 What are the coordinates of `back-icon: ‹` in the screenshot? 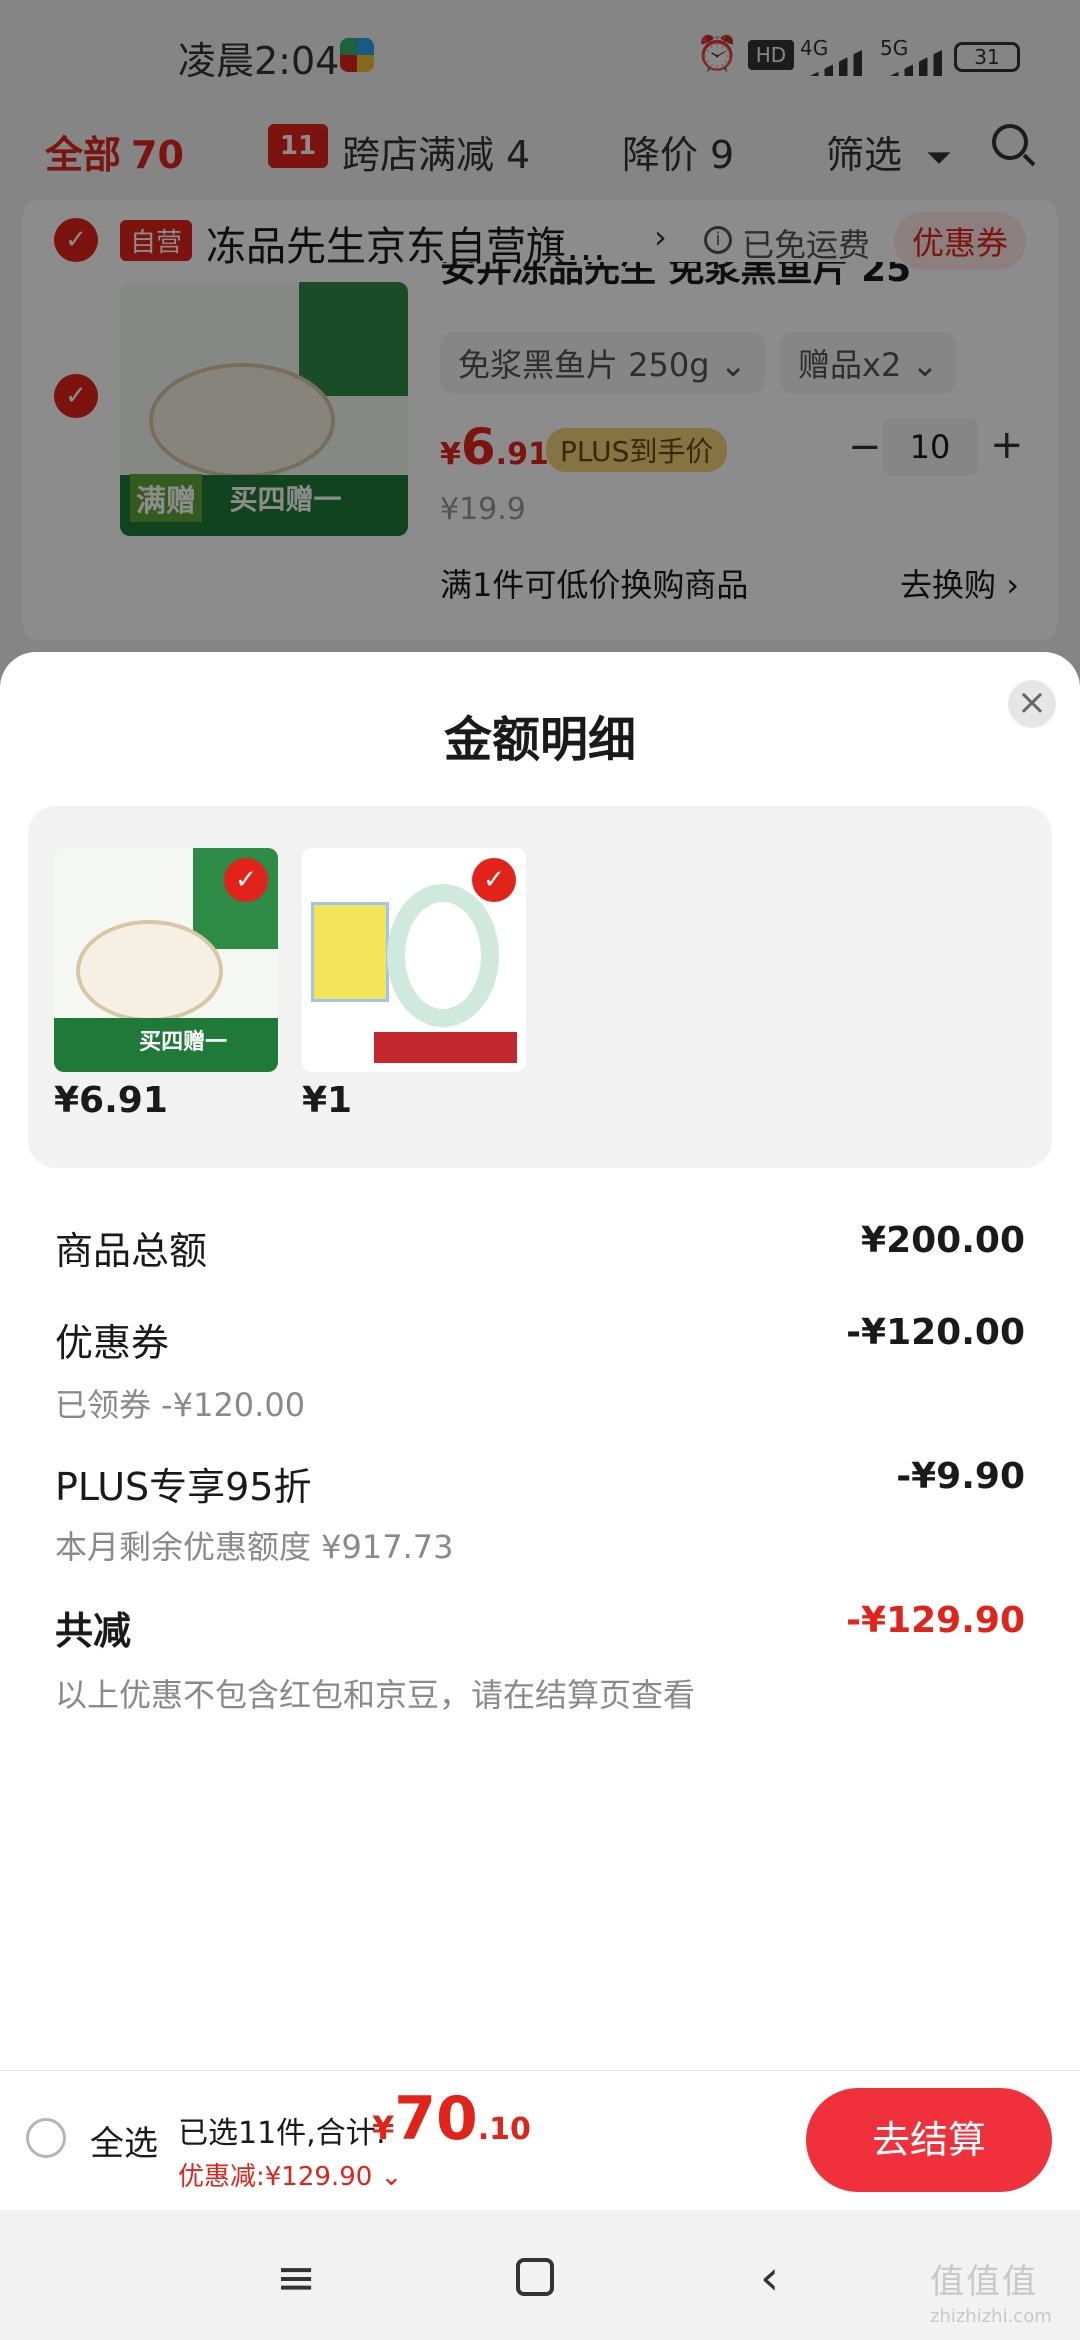 It's located at (769, 2278).